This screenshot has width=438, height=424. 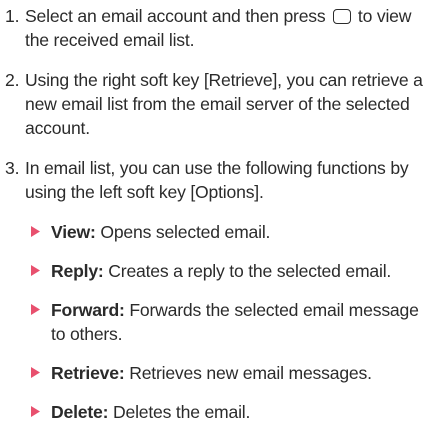 I want to click on function-term: Retrieve:, so click(x=88, y=373).